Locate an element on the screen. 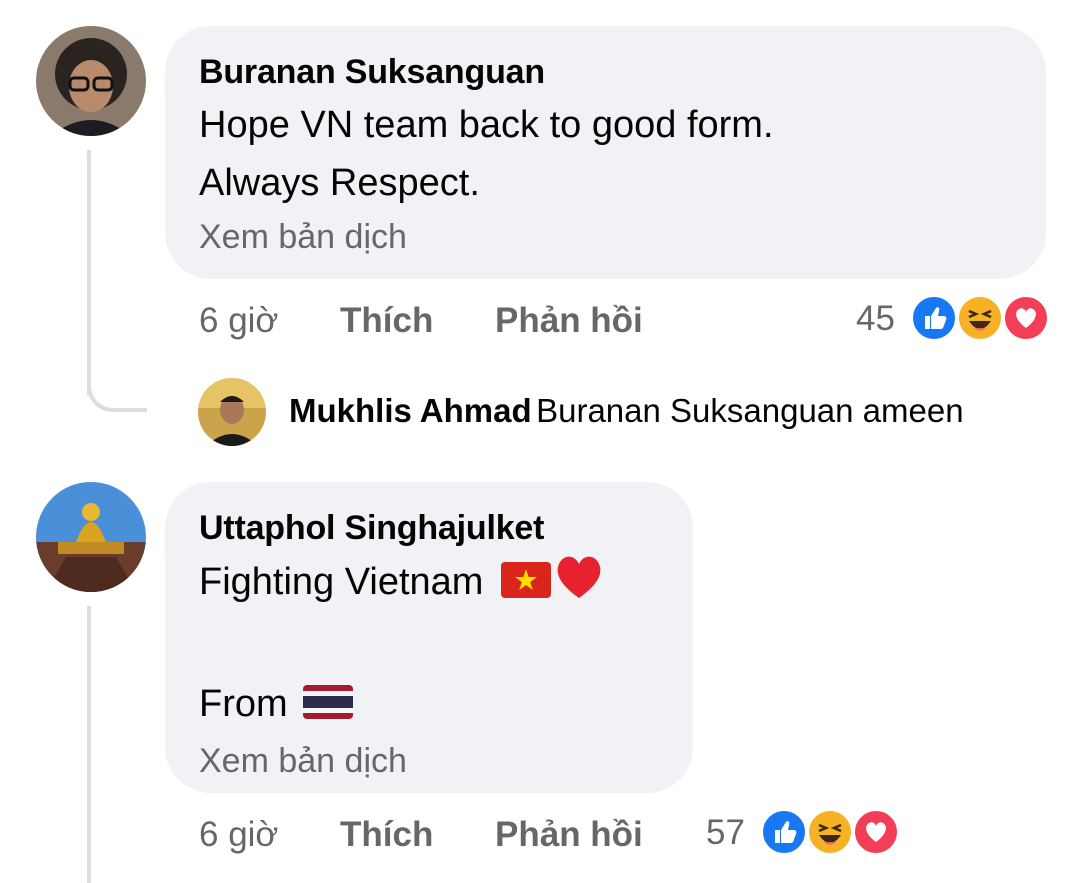 This screenshot has width=1080, height=883. avatar-mukhlis is located at coordinates (232, 412).